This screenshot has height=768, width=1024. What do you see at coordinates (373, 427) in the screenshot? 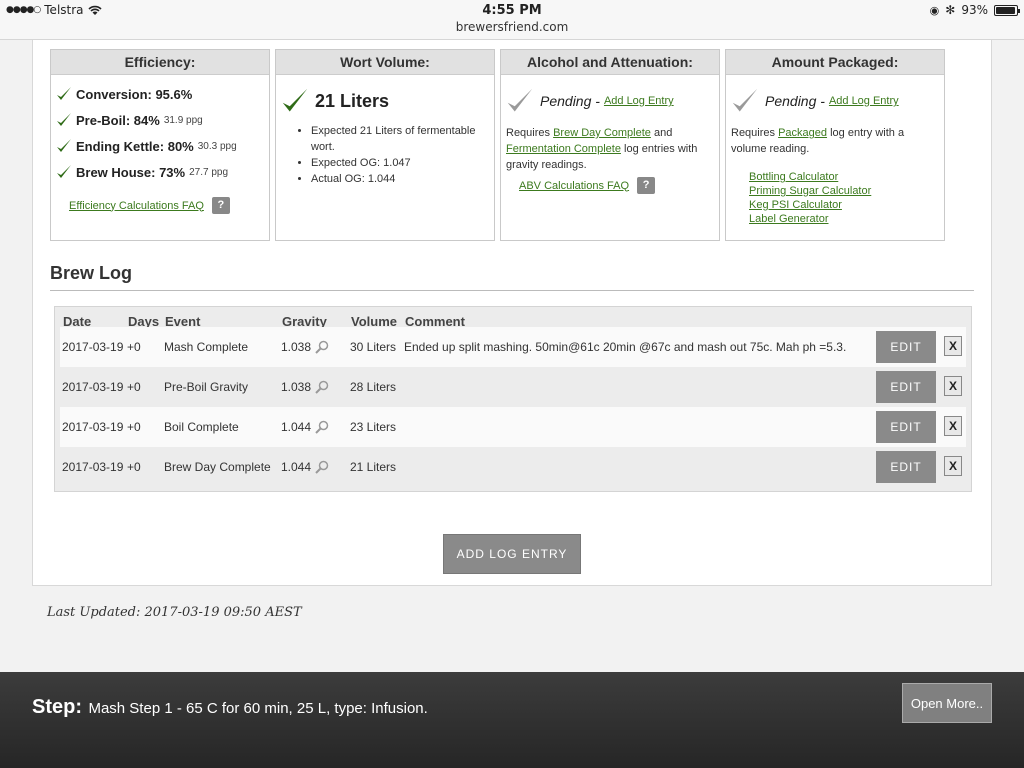
I see `cell-volume: 23 Liters` at bounding box center [373, 427].